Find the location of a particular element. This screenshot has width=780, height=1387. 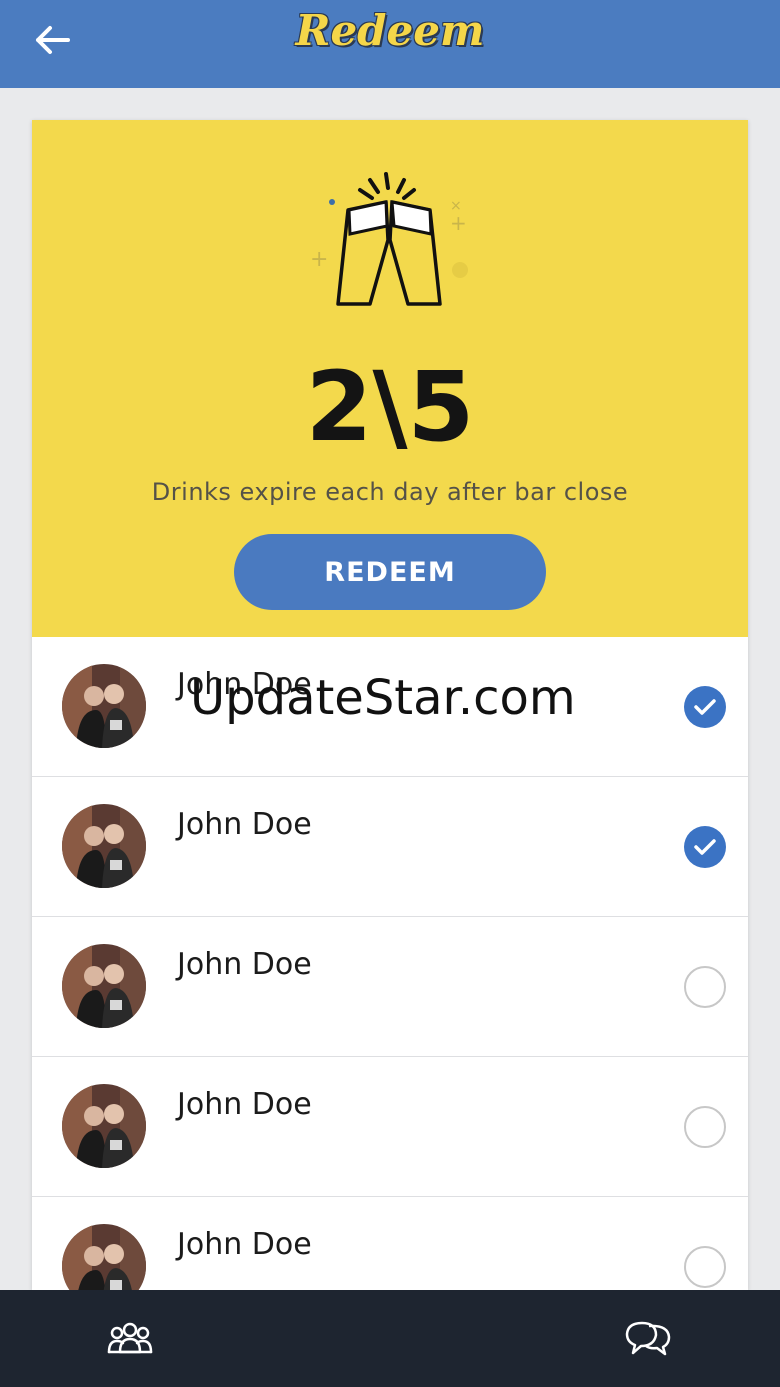

bottom-nav-bar is located at coordinates (390, 1338).